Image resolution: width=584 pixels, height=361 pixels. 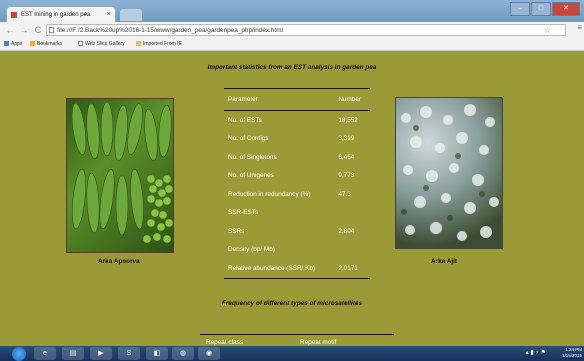 I want to click on start-button, so click(x=19, y=354).